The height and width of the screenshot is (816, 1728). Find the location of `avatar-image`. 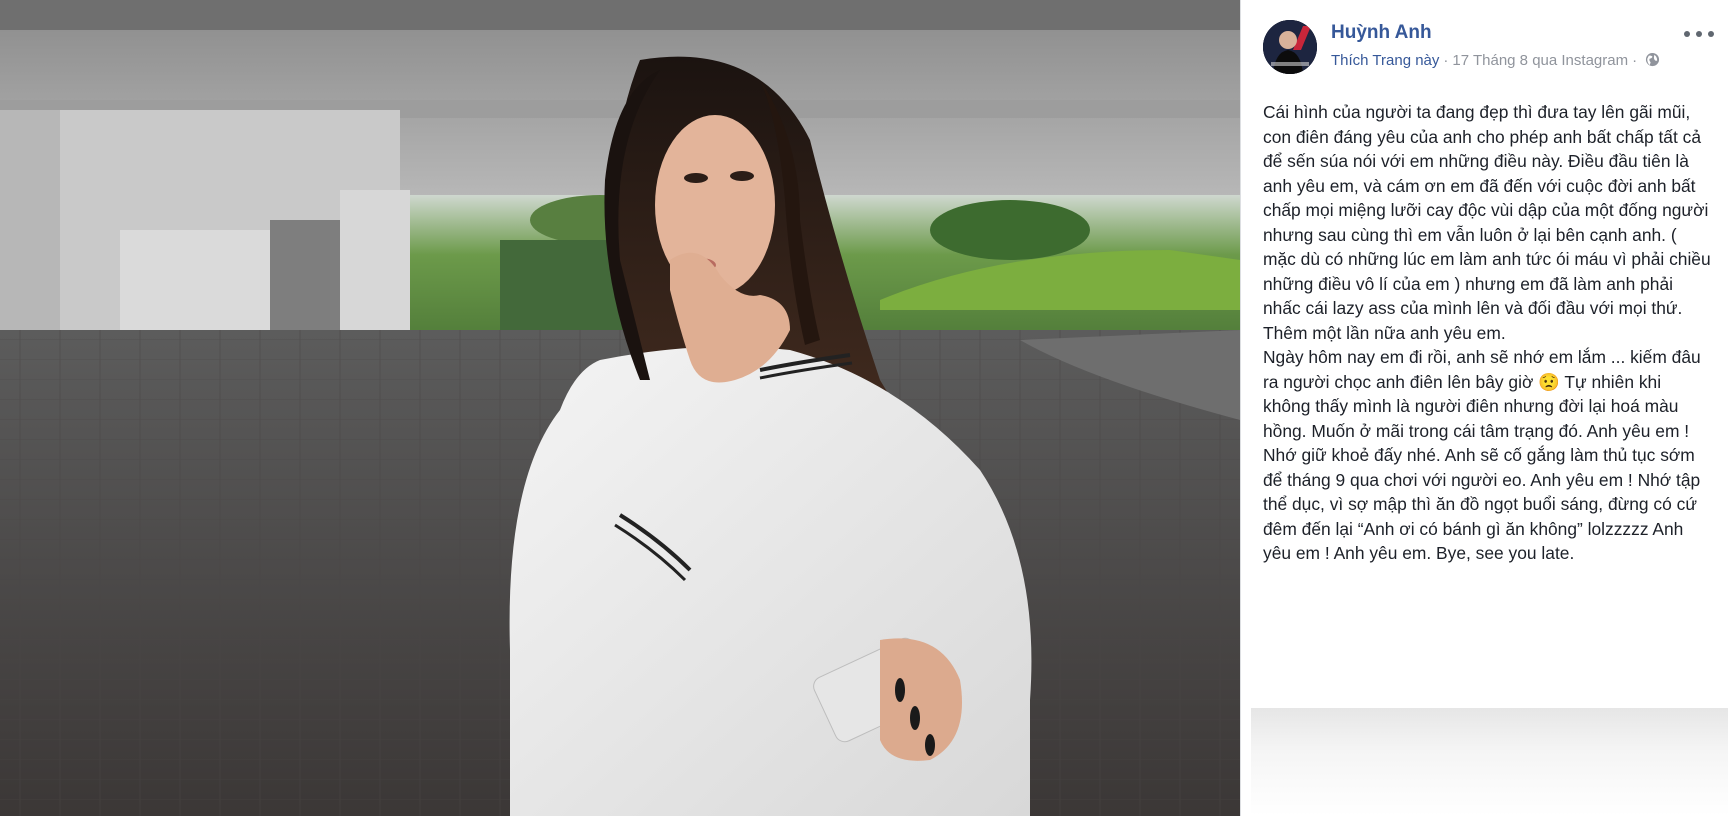

avatar-image is located at coordinates (1290, 47).